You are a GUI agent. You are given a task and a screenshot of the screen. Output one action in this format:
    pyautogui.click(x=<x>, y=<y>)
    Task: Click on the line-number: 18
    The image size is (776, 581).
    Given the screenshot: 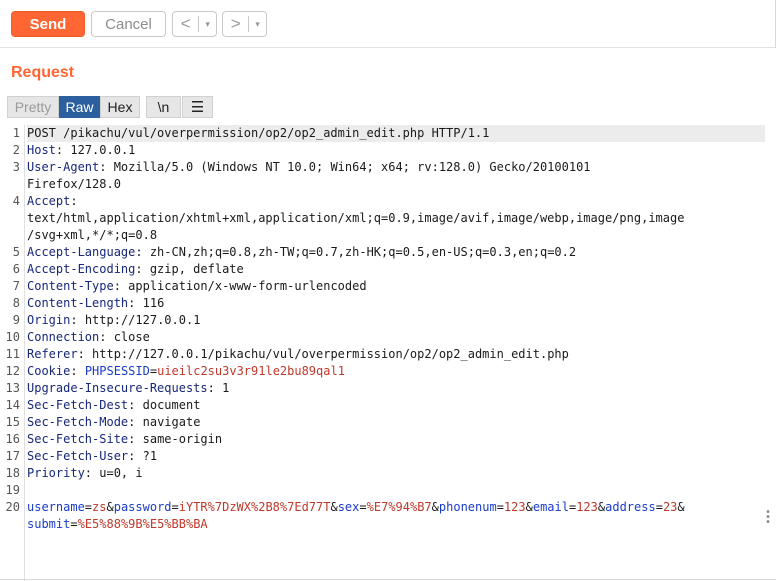 What is the action you would take?
    pyautogui.click(x=12, y=473)
    